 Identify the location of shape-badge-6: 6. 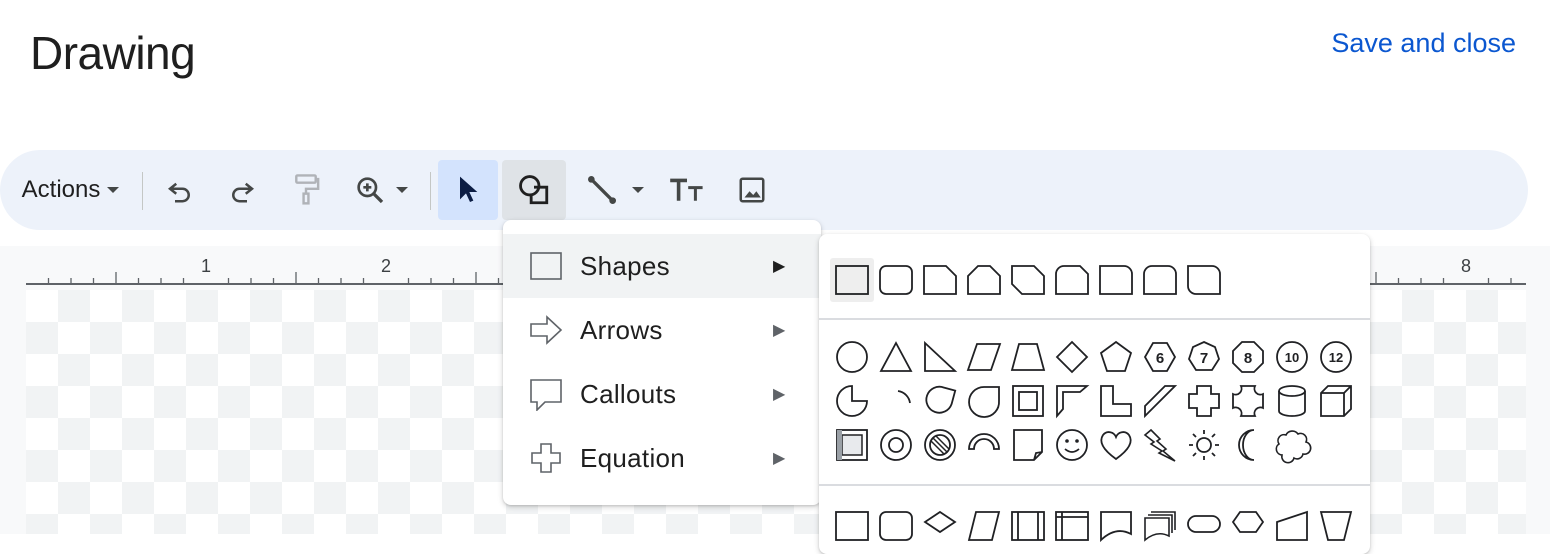
(1160, 358).